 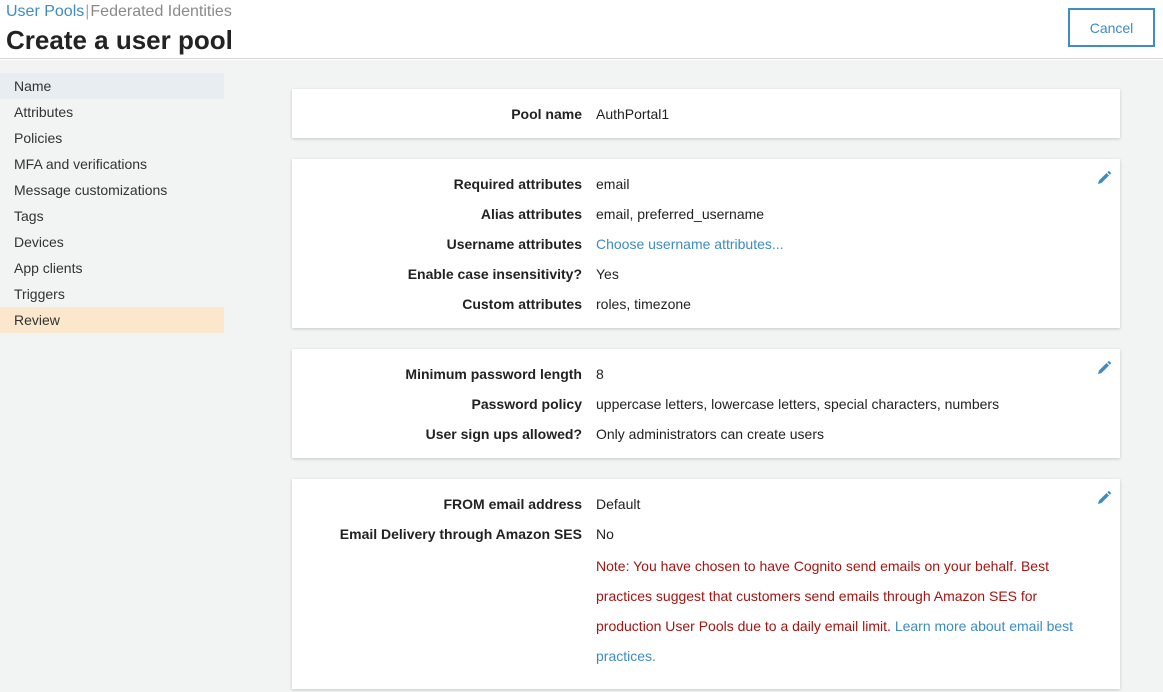 What do you see at coordinates (494, 274) in the screenshot?
I see `case-insensitivity-label: Enable case insensitivity?` at bounding box center [494, 274].